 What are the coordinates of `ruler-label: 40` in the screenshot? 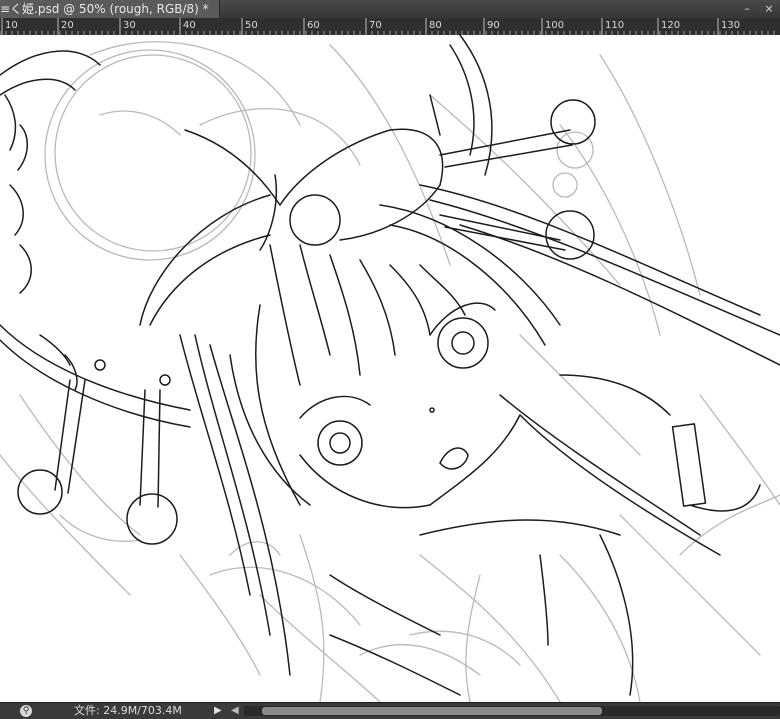 It's located at (189, 25).